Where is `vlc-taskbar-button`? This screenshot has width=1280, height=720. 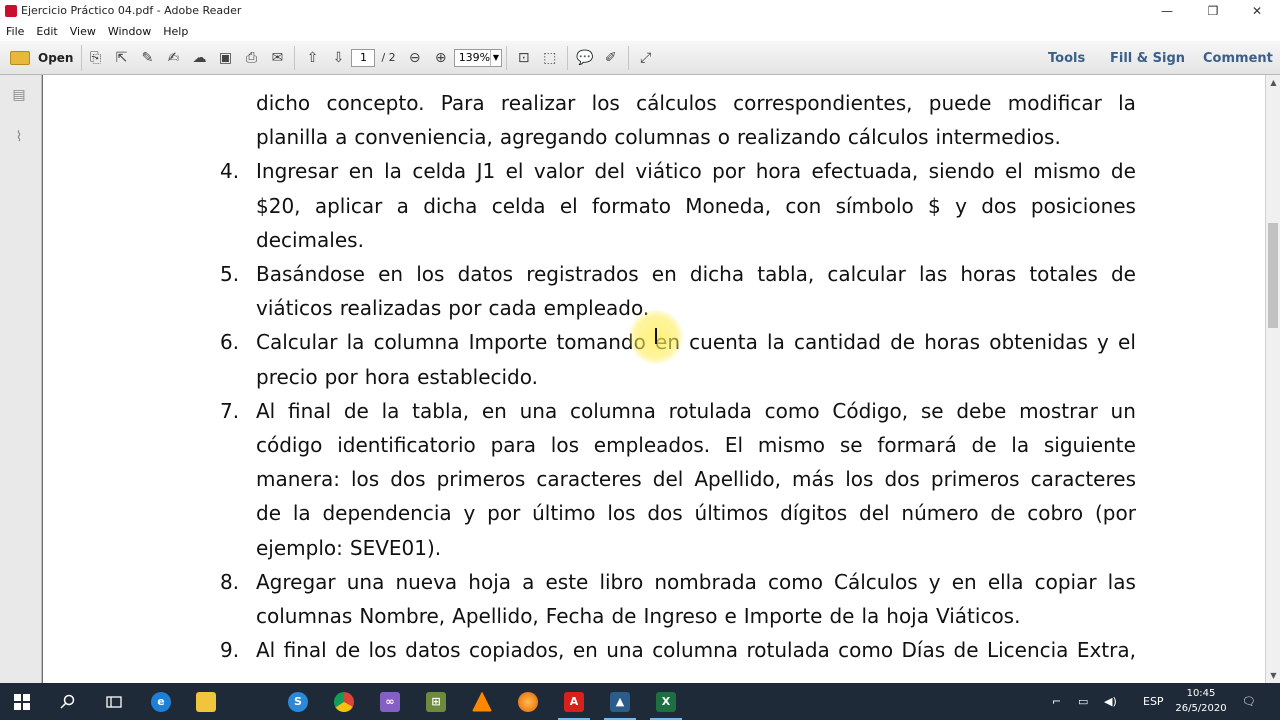 vlc-taskbar-button is located at coordinates (482, 701).